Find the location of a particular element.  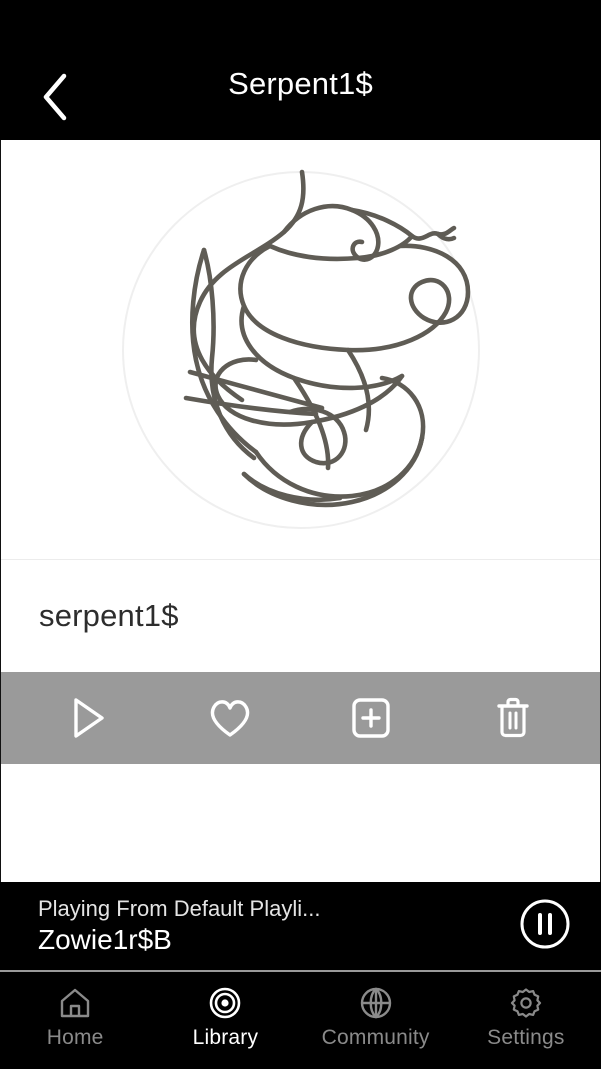

nav-label-community: Community is located at coordinates (375, 1037).